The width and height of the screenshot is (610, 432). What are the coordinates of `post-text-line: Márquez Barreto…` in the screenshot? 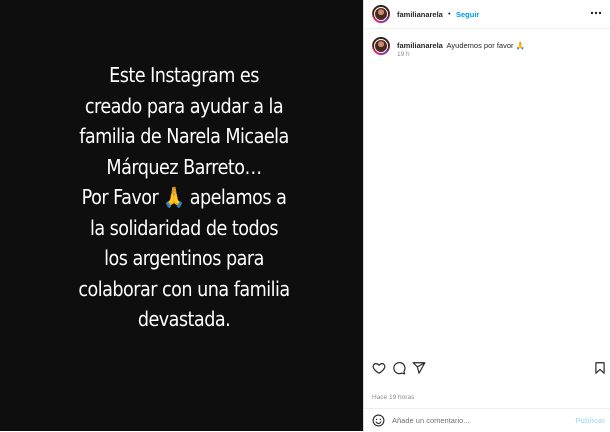 It's located at (184, 166).